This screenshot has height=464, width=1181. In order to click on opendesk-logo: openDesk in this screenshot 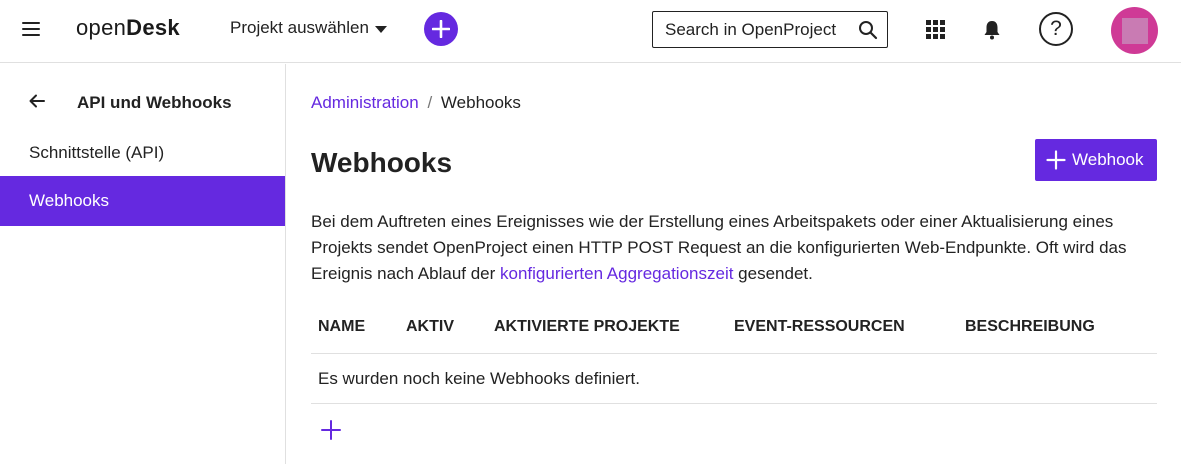, I will do `click(128, 28)`.